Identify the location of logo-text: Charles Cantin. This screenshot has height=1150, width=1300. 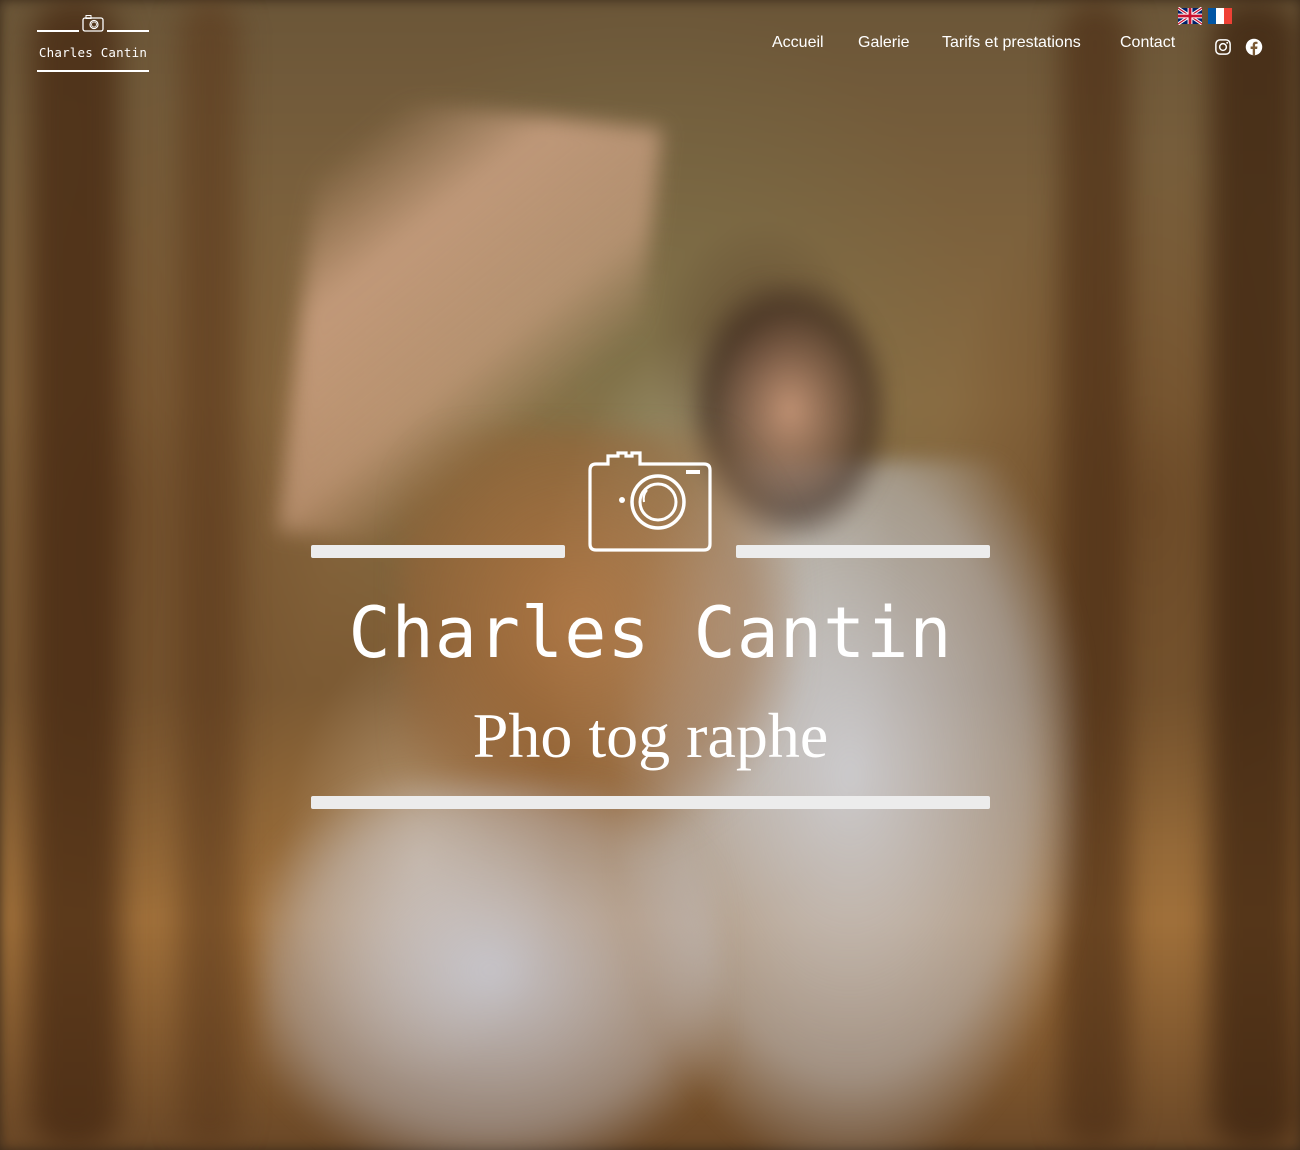
(93, 52).